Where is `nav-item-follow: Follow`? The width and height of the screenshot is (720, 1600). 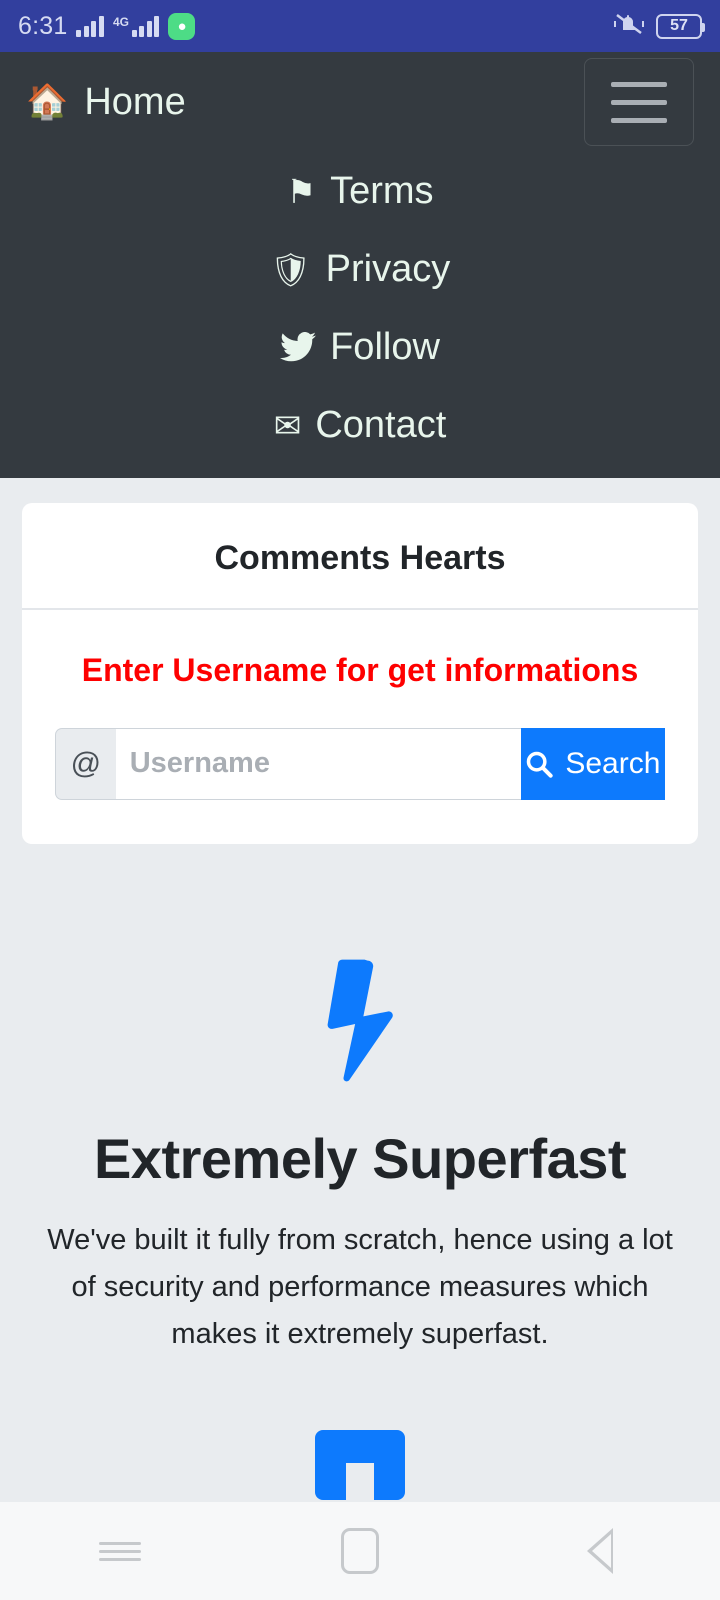
nav-item-follow: Follow is located at coordinates (360, 347).